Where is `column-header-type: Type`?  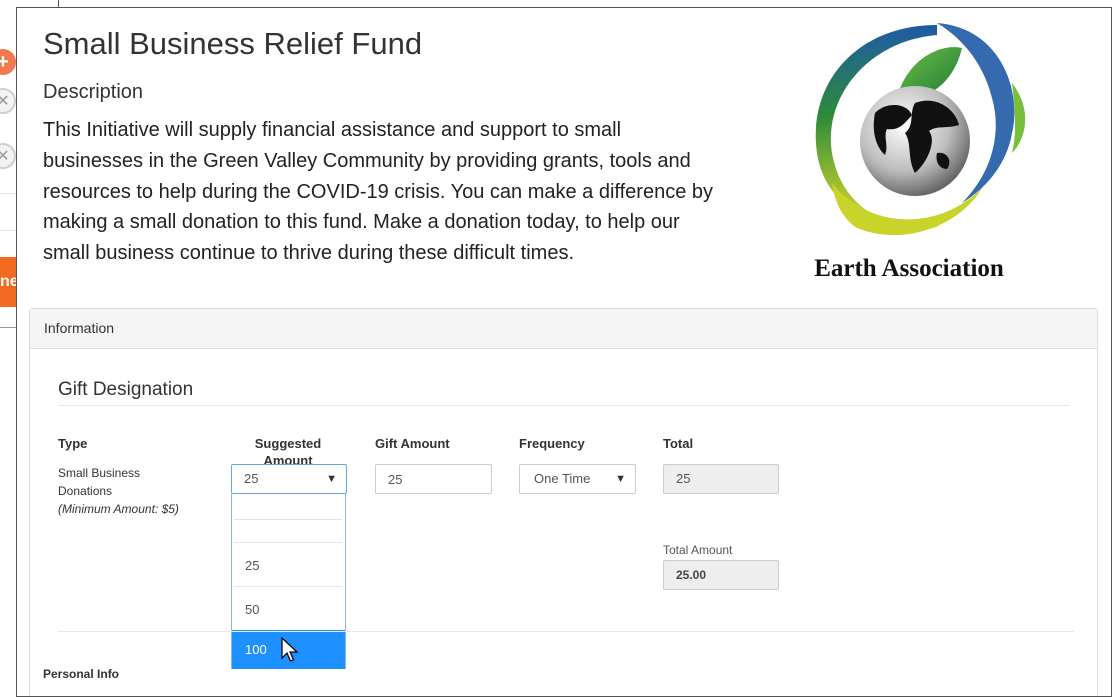 column-header-type: Type is located at coordinates (73, 443).